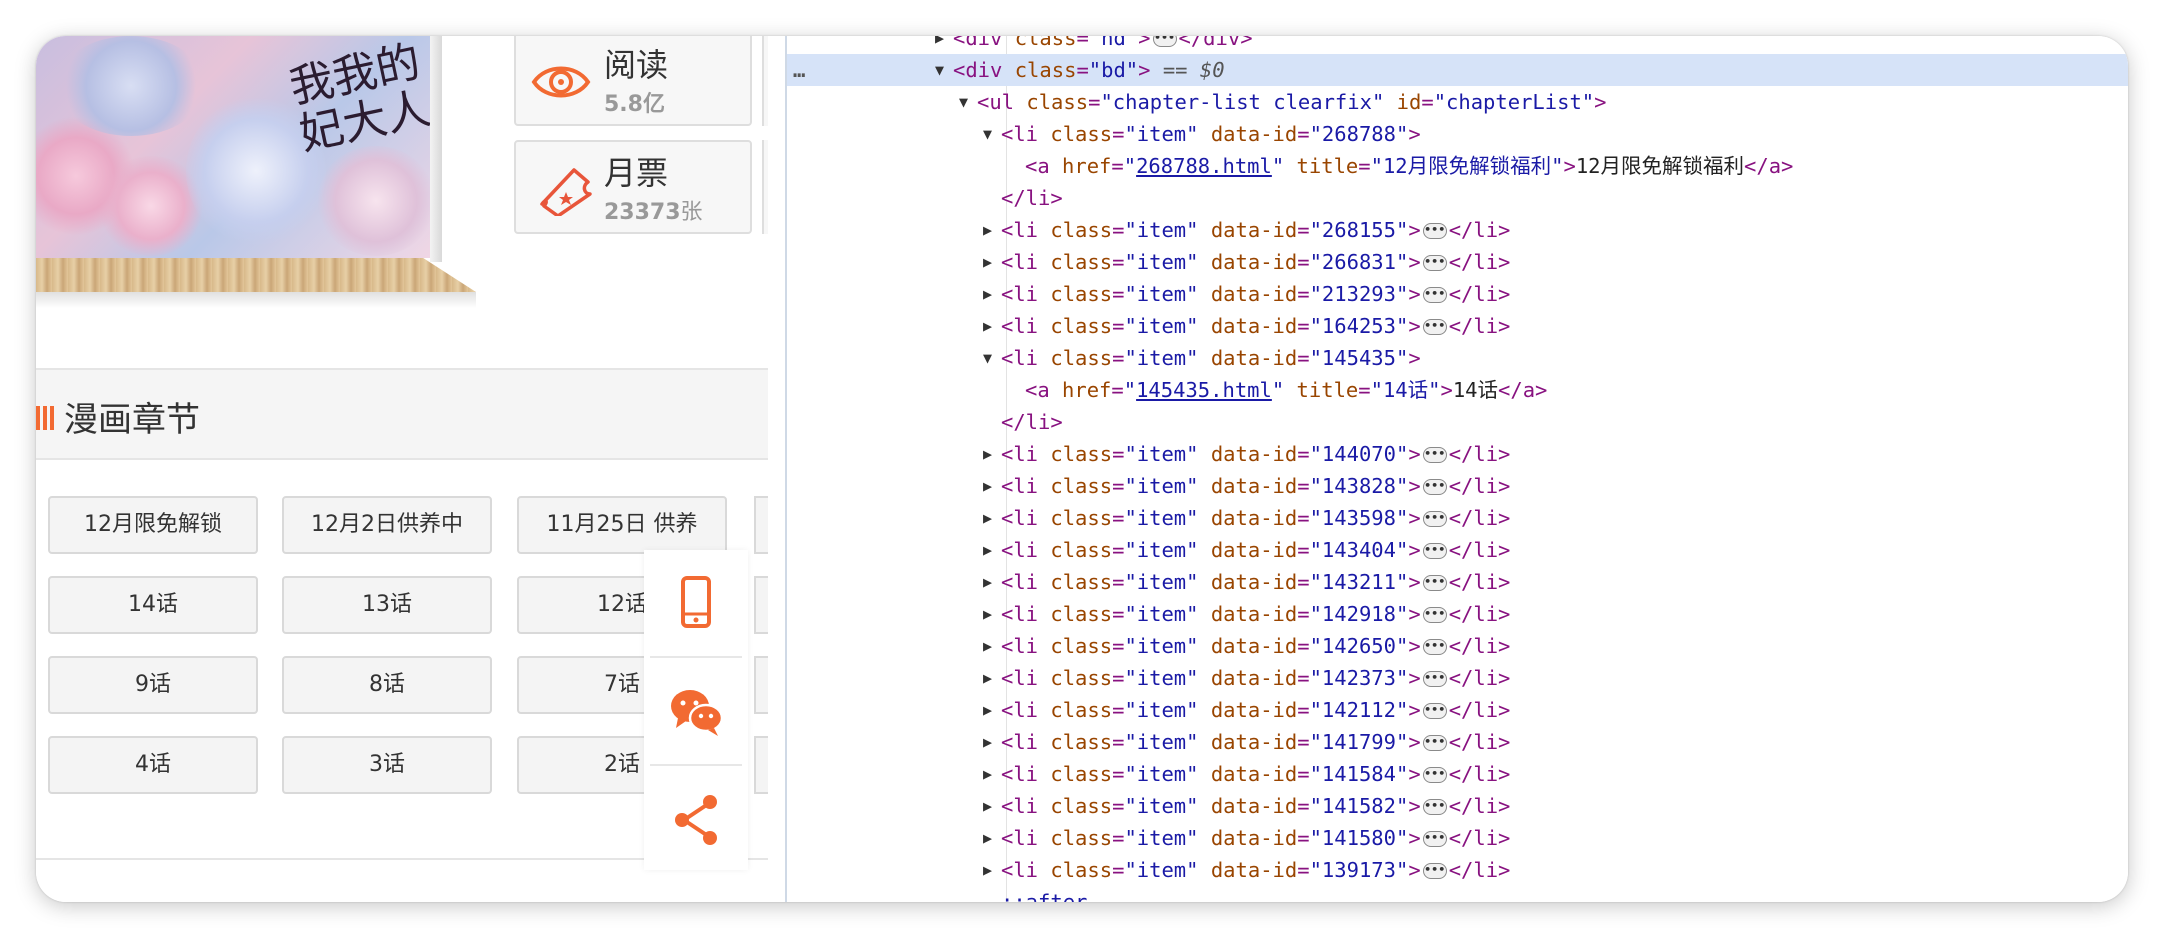 The height and width of the screenshot is (938, 2164). Describe the element at coordinates (636, 173) in the screenshot. I see `stat-tickets-label: 月票` at that location.